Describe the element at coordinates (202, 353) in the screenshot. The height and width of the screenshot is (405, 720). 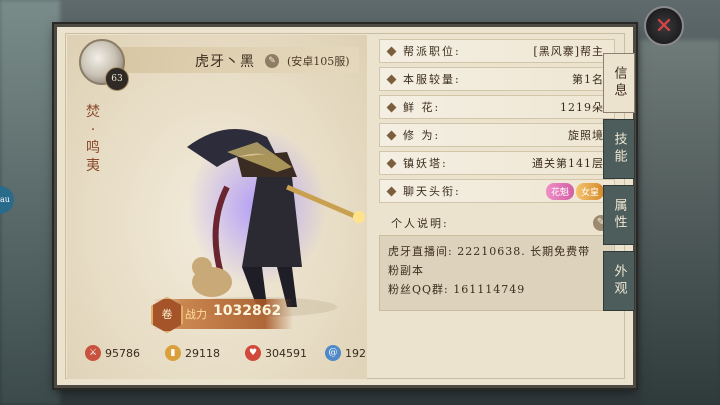
I see `stat-value: 29118` at that location.